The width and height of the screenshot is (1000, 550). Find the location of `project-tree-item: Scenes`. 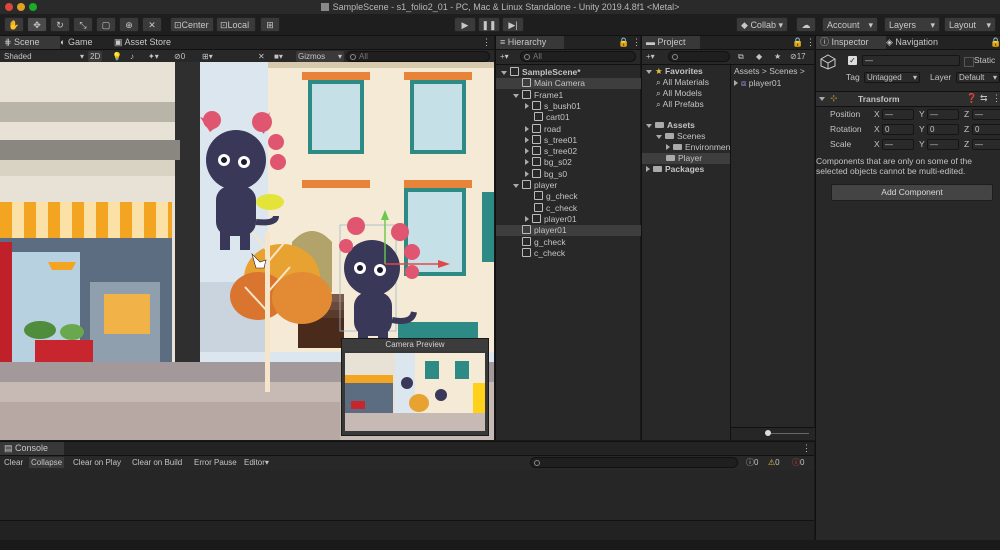

project-tree-item: Scenes is located at coordinates (686, 136).